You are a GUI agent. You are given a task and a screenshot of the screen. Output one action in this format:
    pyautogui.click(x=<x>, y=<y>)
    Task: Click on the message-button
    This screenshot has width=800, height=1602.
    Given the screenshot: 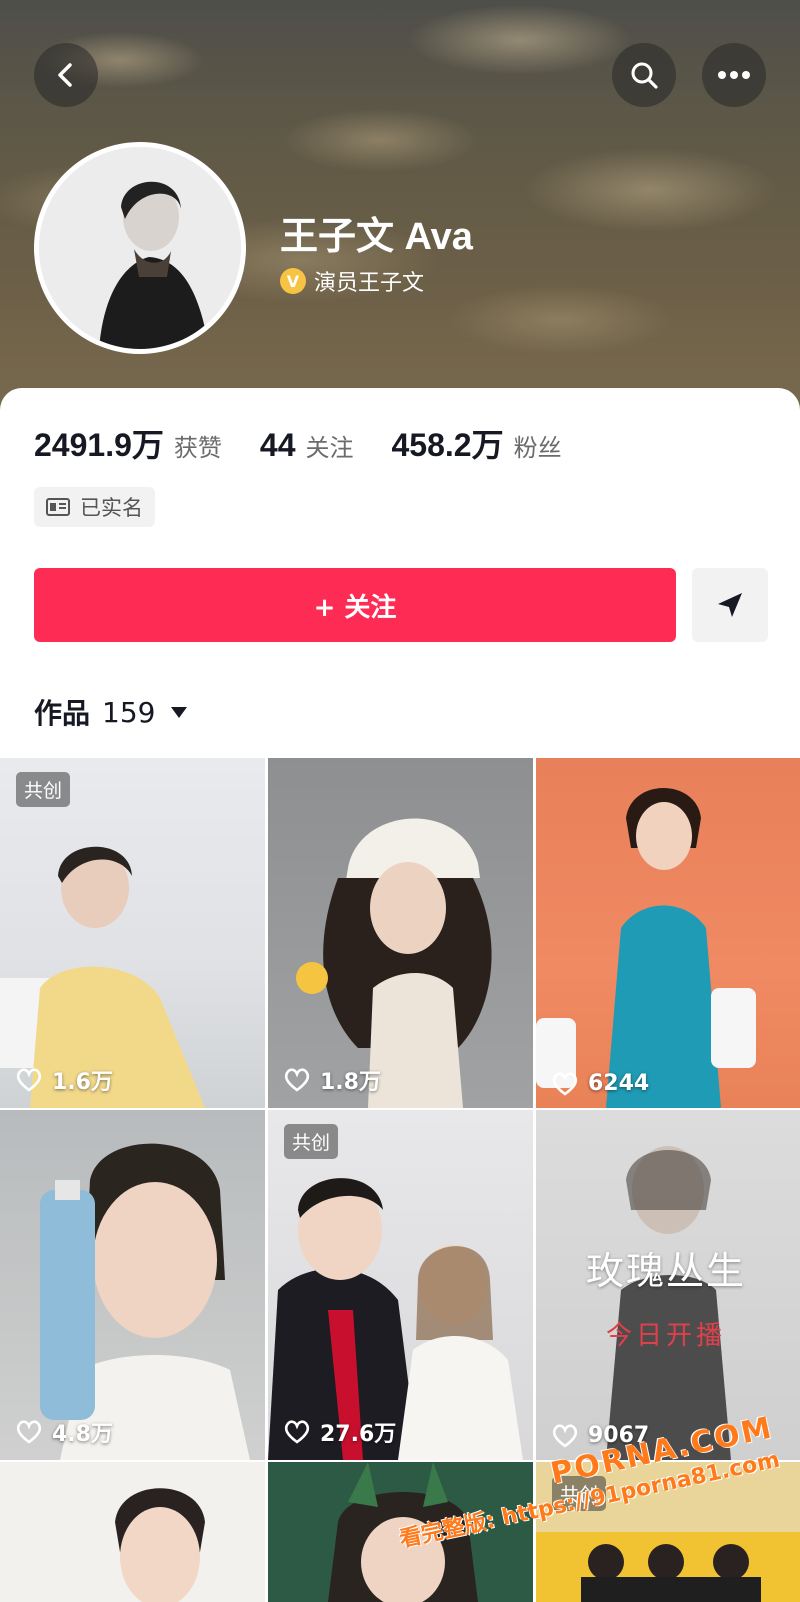 What is the action you would take?
    pyautogui.click(x=730, y=605)
    